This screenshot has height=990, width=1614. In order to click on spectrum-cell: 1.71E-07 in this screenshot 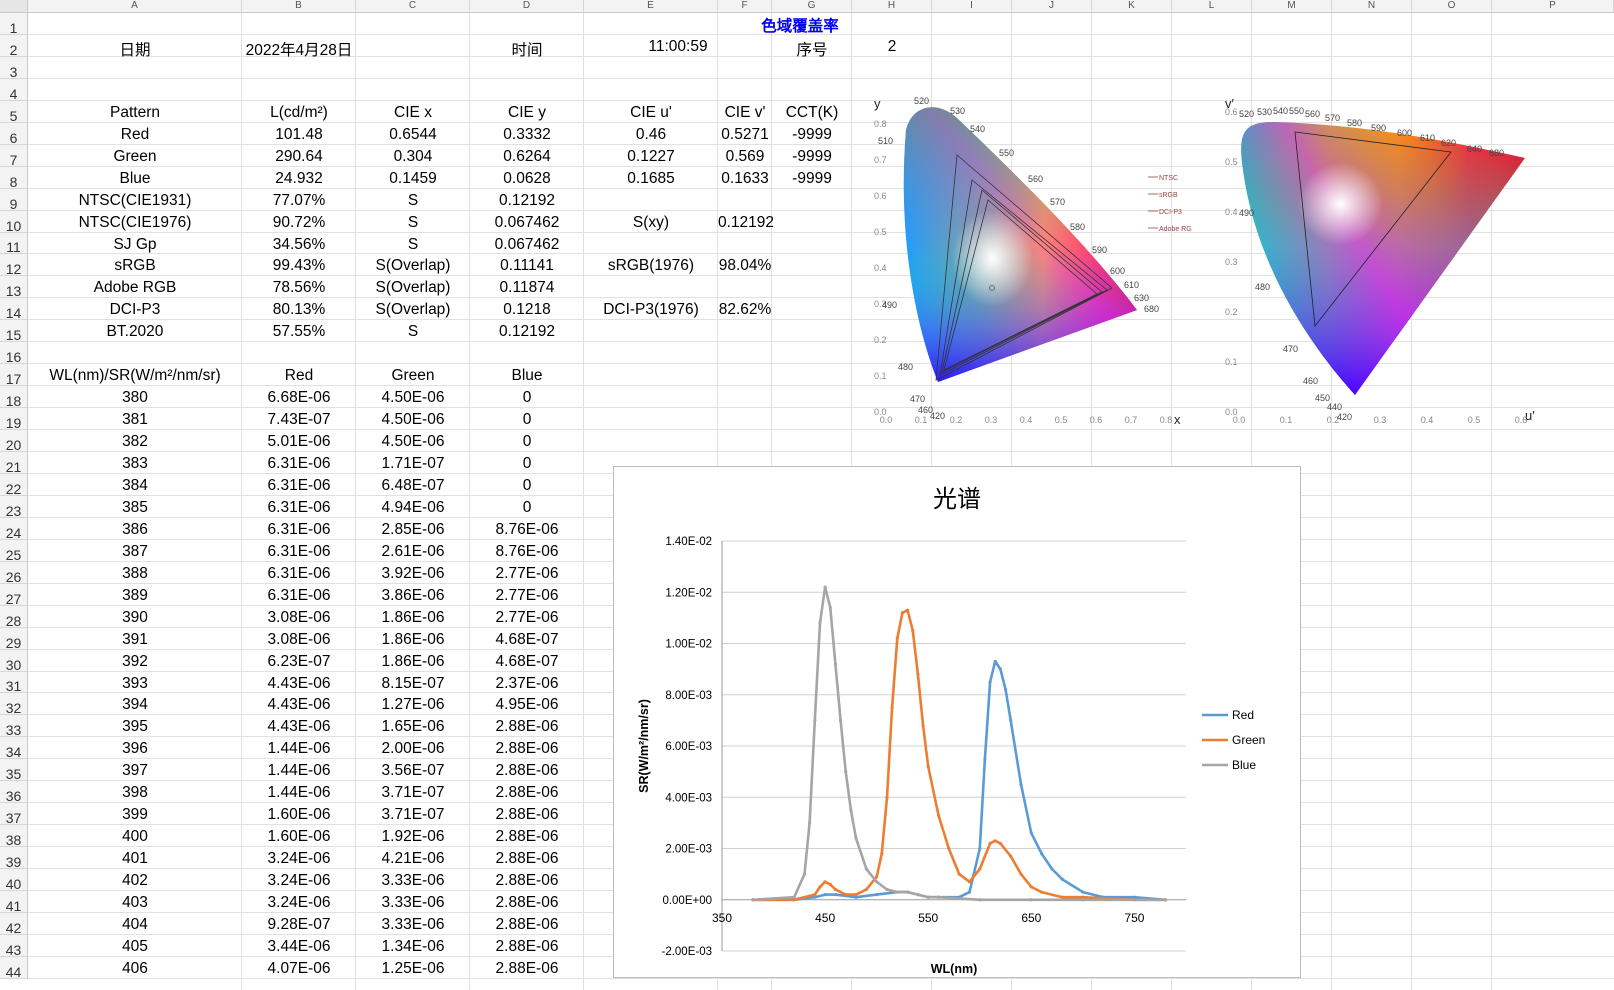, I will do `click(413, 464)`.